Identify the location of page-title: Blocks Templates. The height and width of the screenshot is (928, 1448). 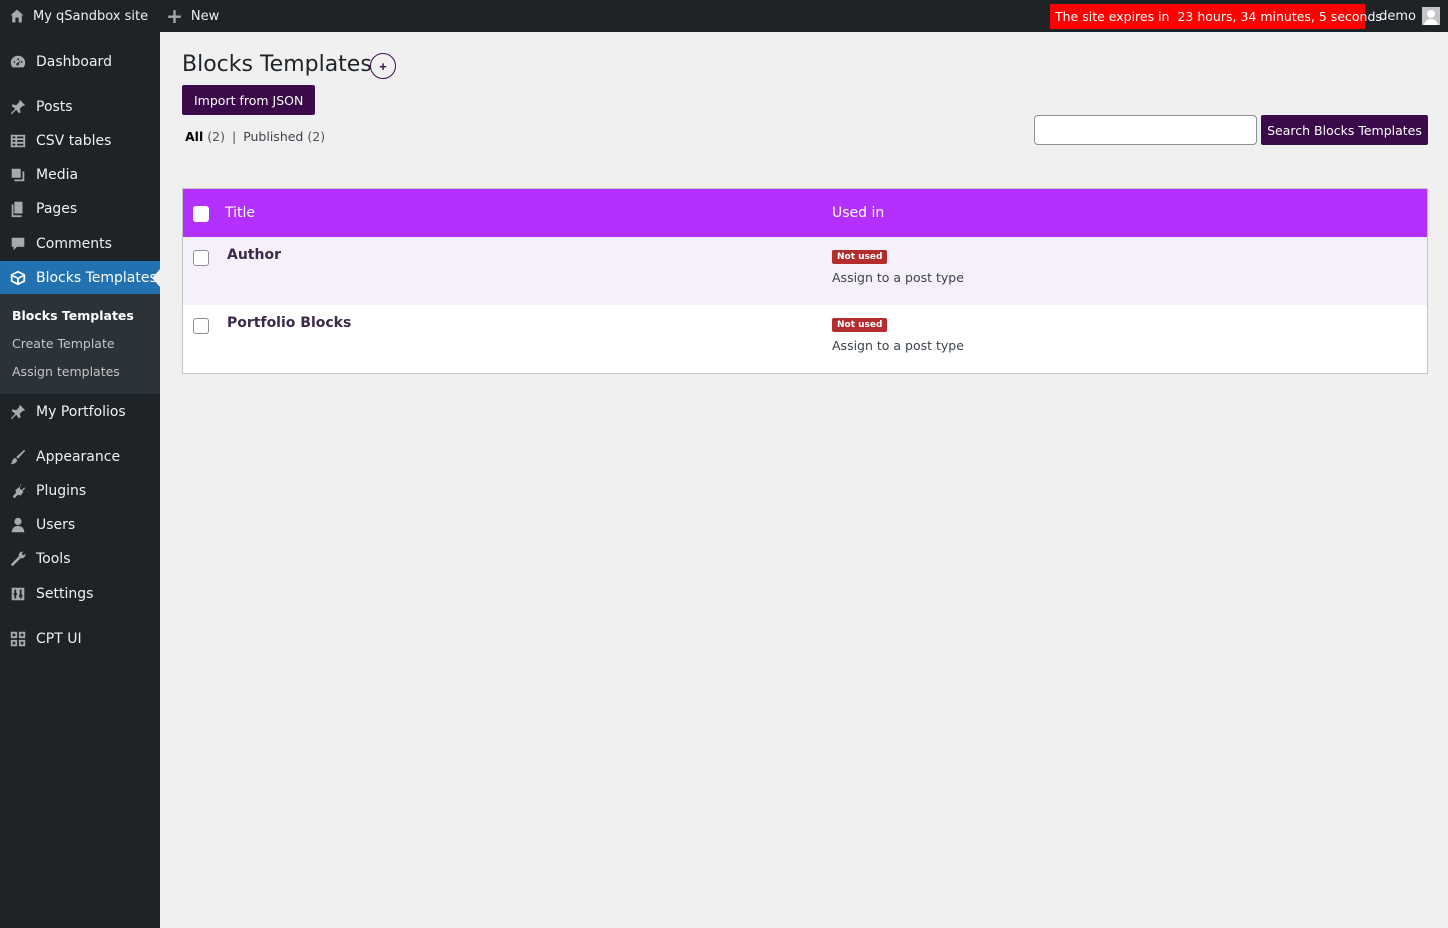
(277, 64).